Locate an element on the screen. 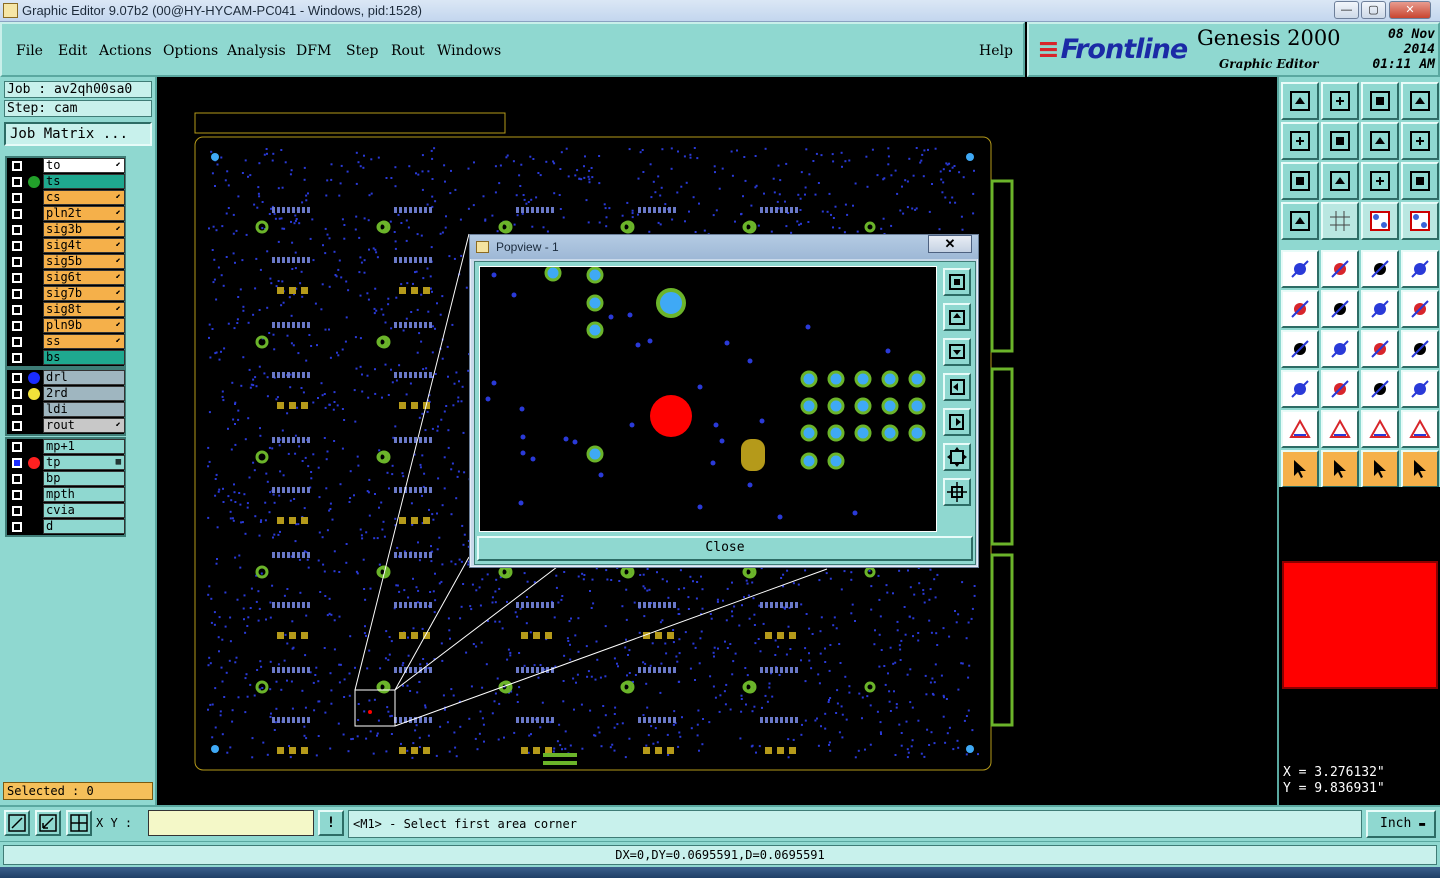 The width and height of the screenshot is (1440, 878). menu-windows: Windows is located at coordinates (469, 51).